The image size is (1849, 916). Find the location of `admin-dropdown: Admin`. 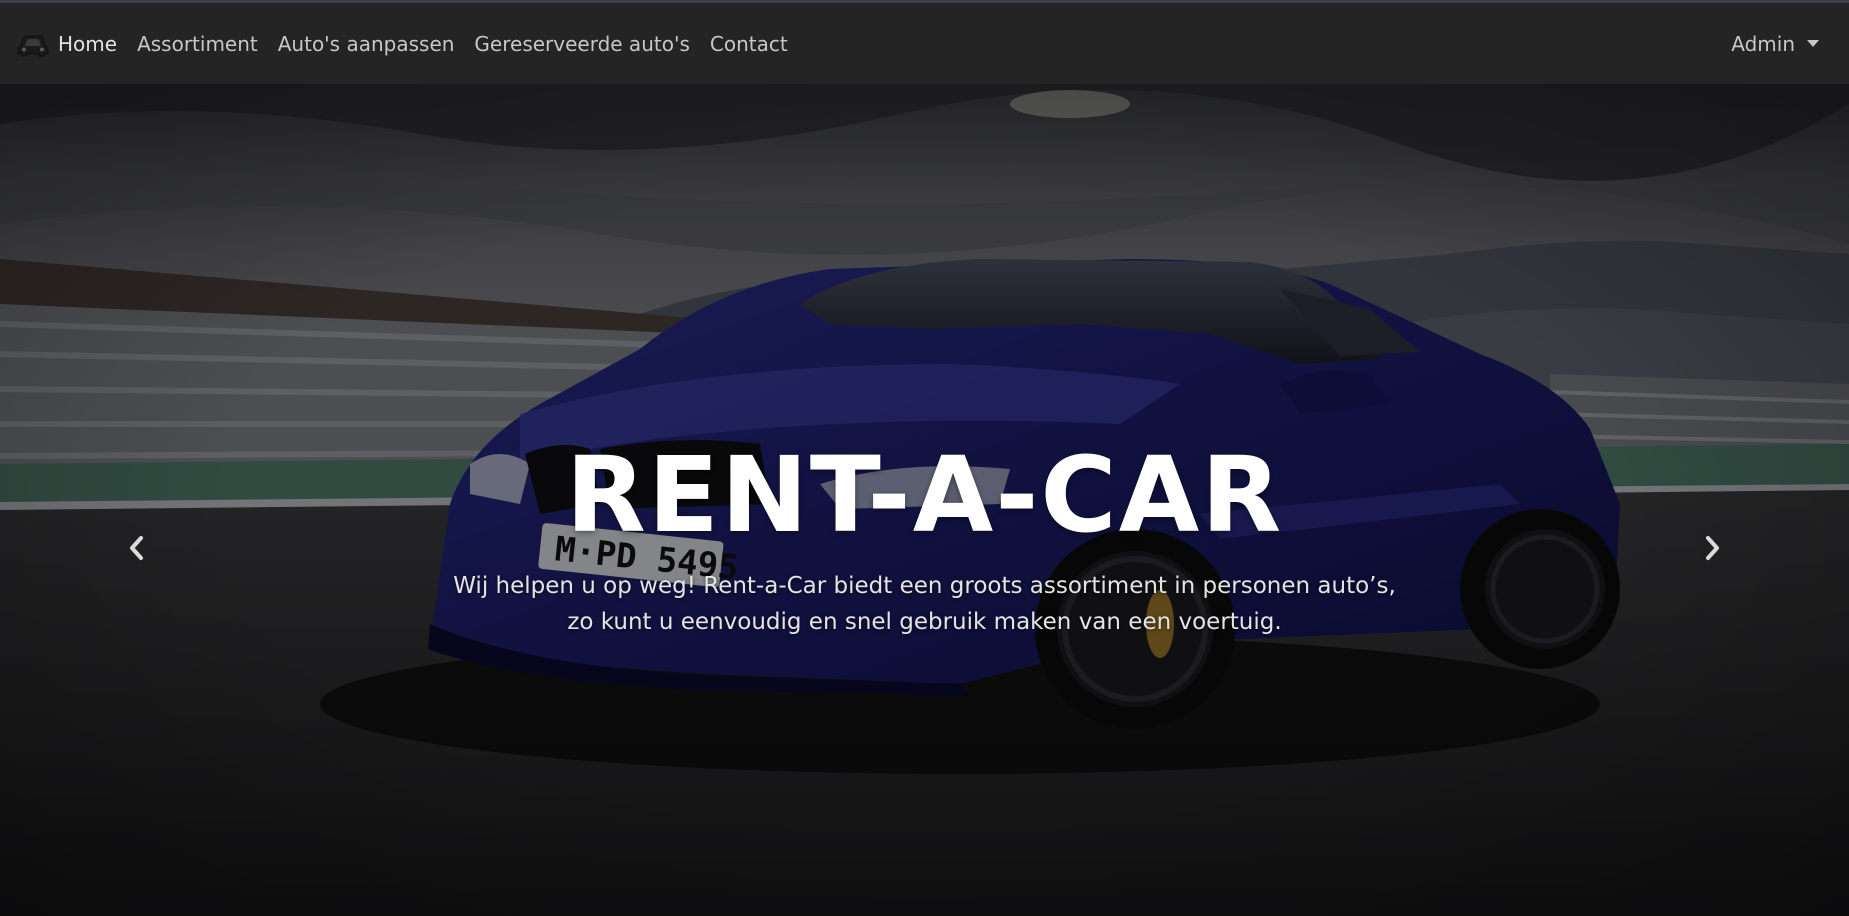

admin-dropdown: Admin is located at coordinates (1775, 43).